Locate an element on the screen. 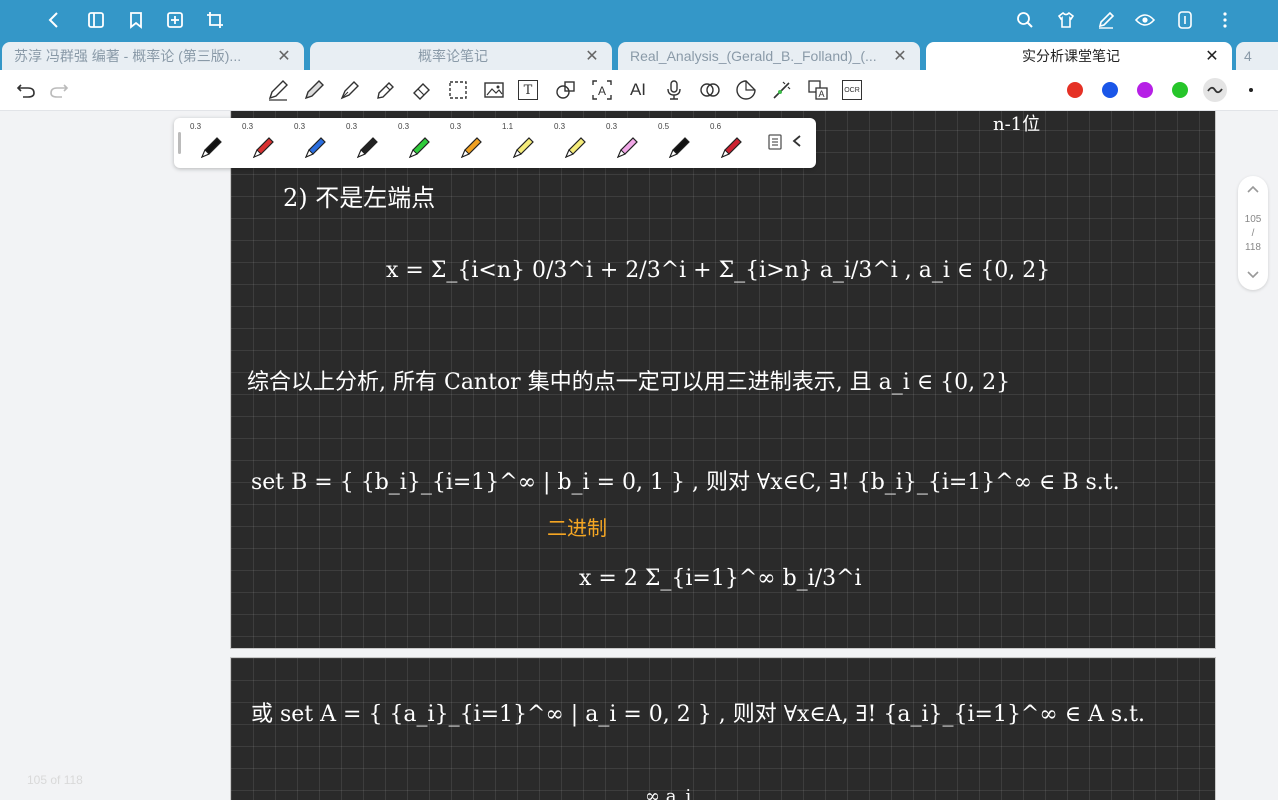 Image resolution: width=1278 pixels, height=800 pixels. shapes-icon is located at coordinates (566, 90).